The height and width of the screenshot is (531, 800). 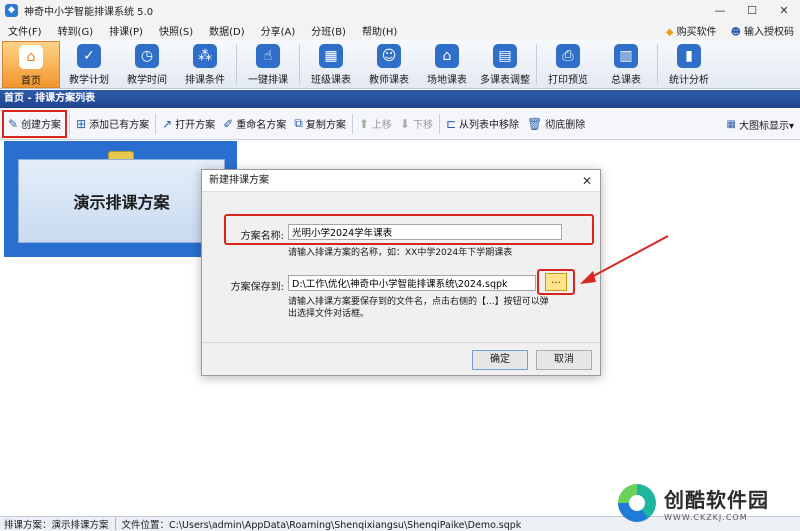 I want to click on ribbon-label: 一键排课, so click(x=268, y=80).